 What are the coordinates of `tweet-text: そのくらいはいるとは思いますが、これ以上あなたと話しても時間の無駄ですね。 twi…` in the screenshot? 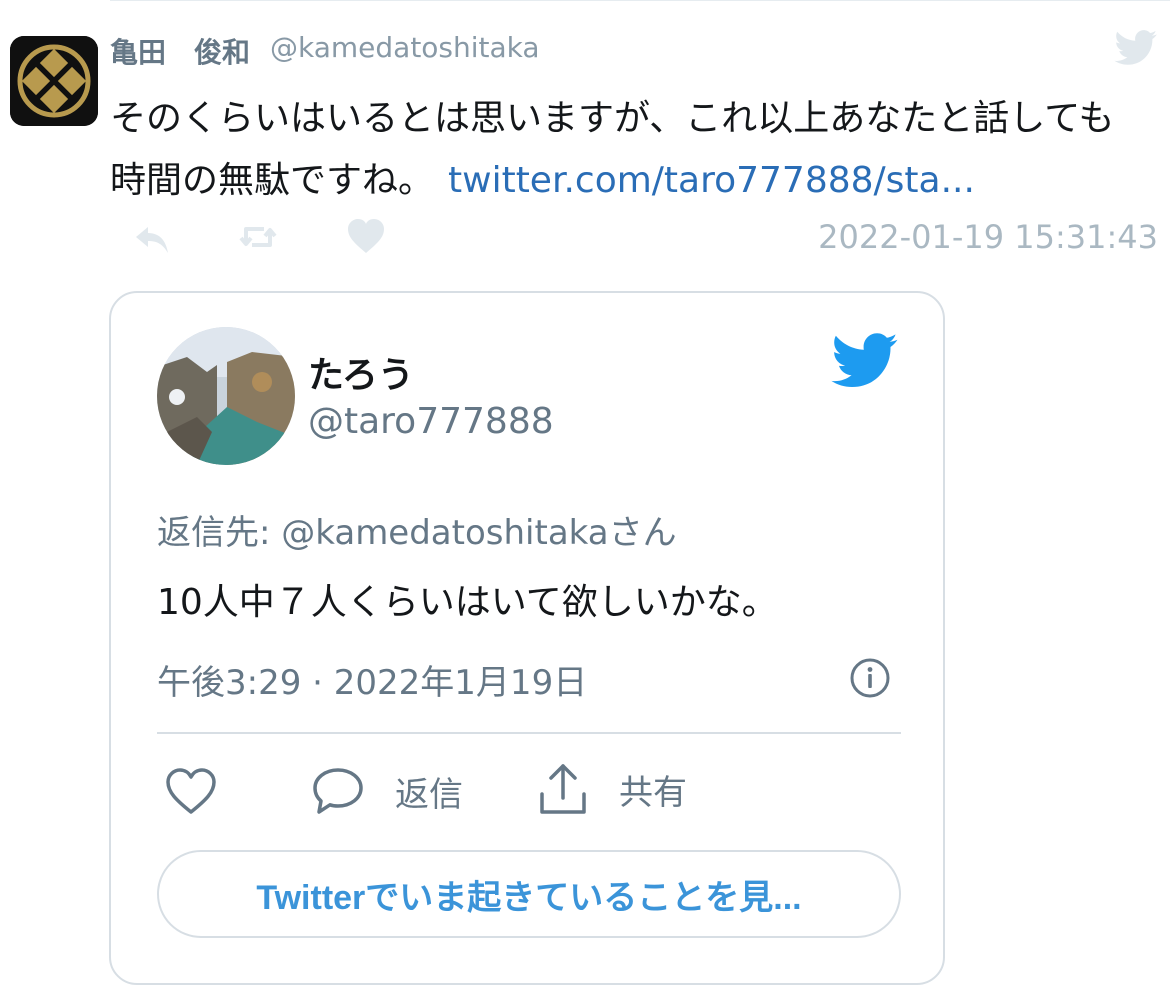 It's located at (630, 150).